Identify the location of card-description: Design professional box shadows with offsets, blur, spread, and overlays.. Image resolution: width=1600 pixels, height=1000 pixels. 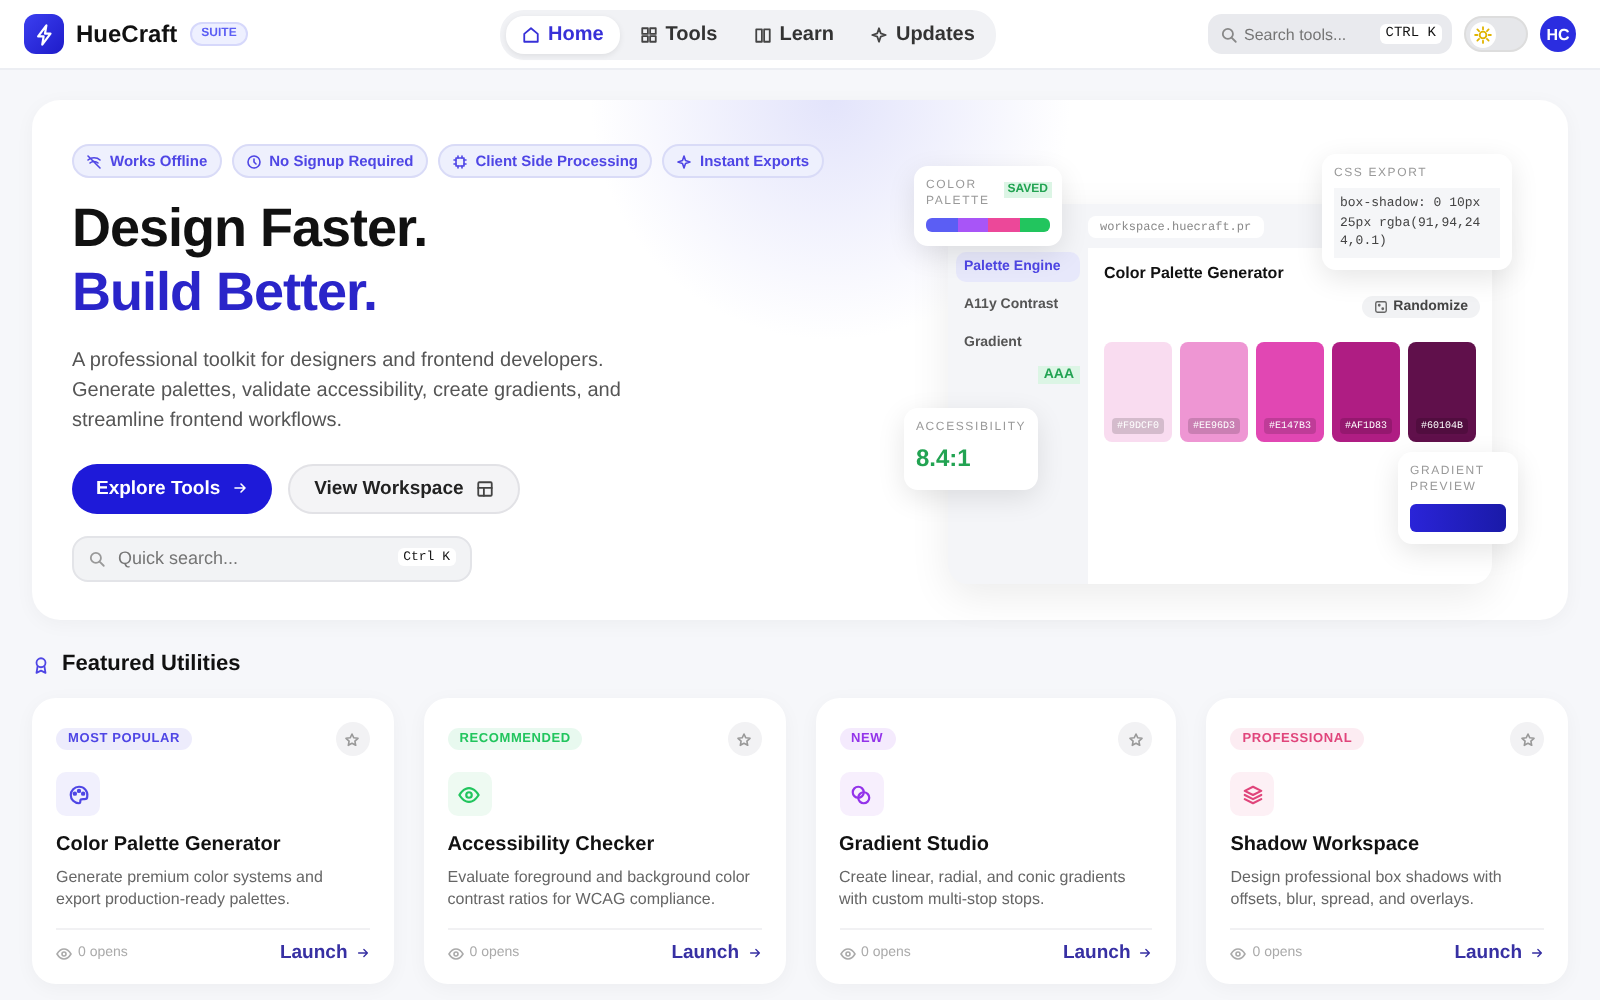
(1367, 889).